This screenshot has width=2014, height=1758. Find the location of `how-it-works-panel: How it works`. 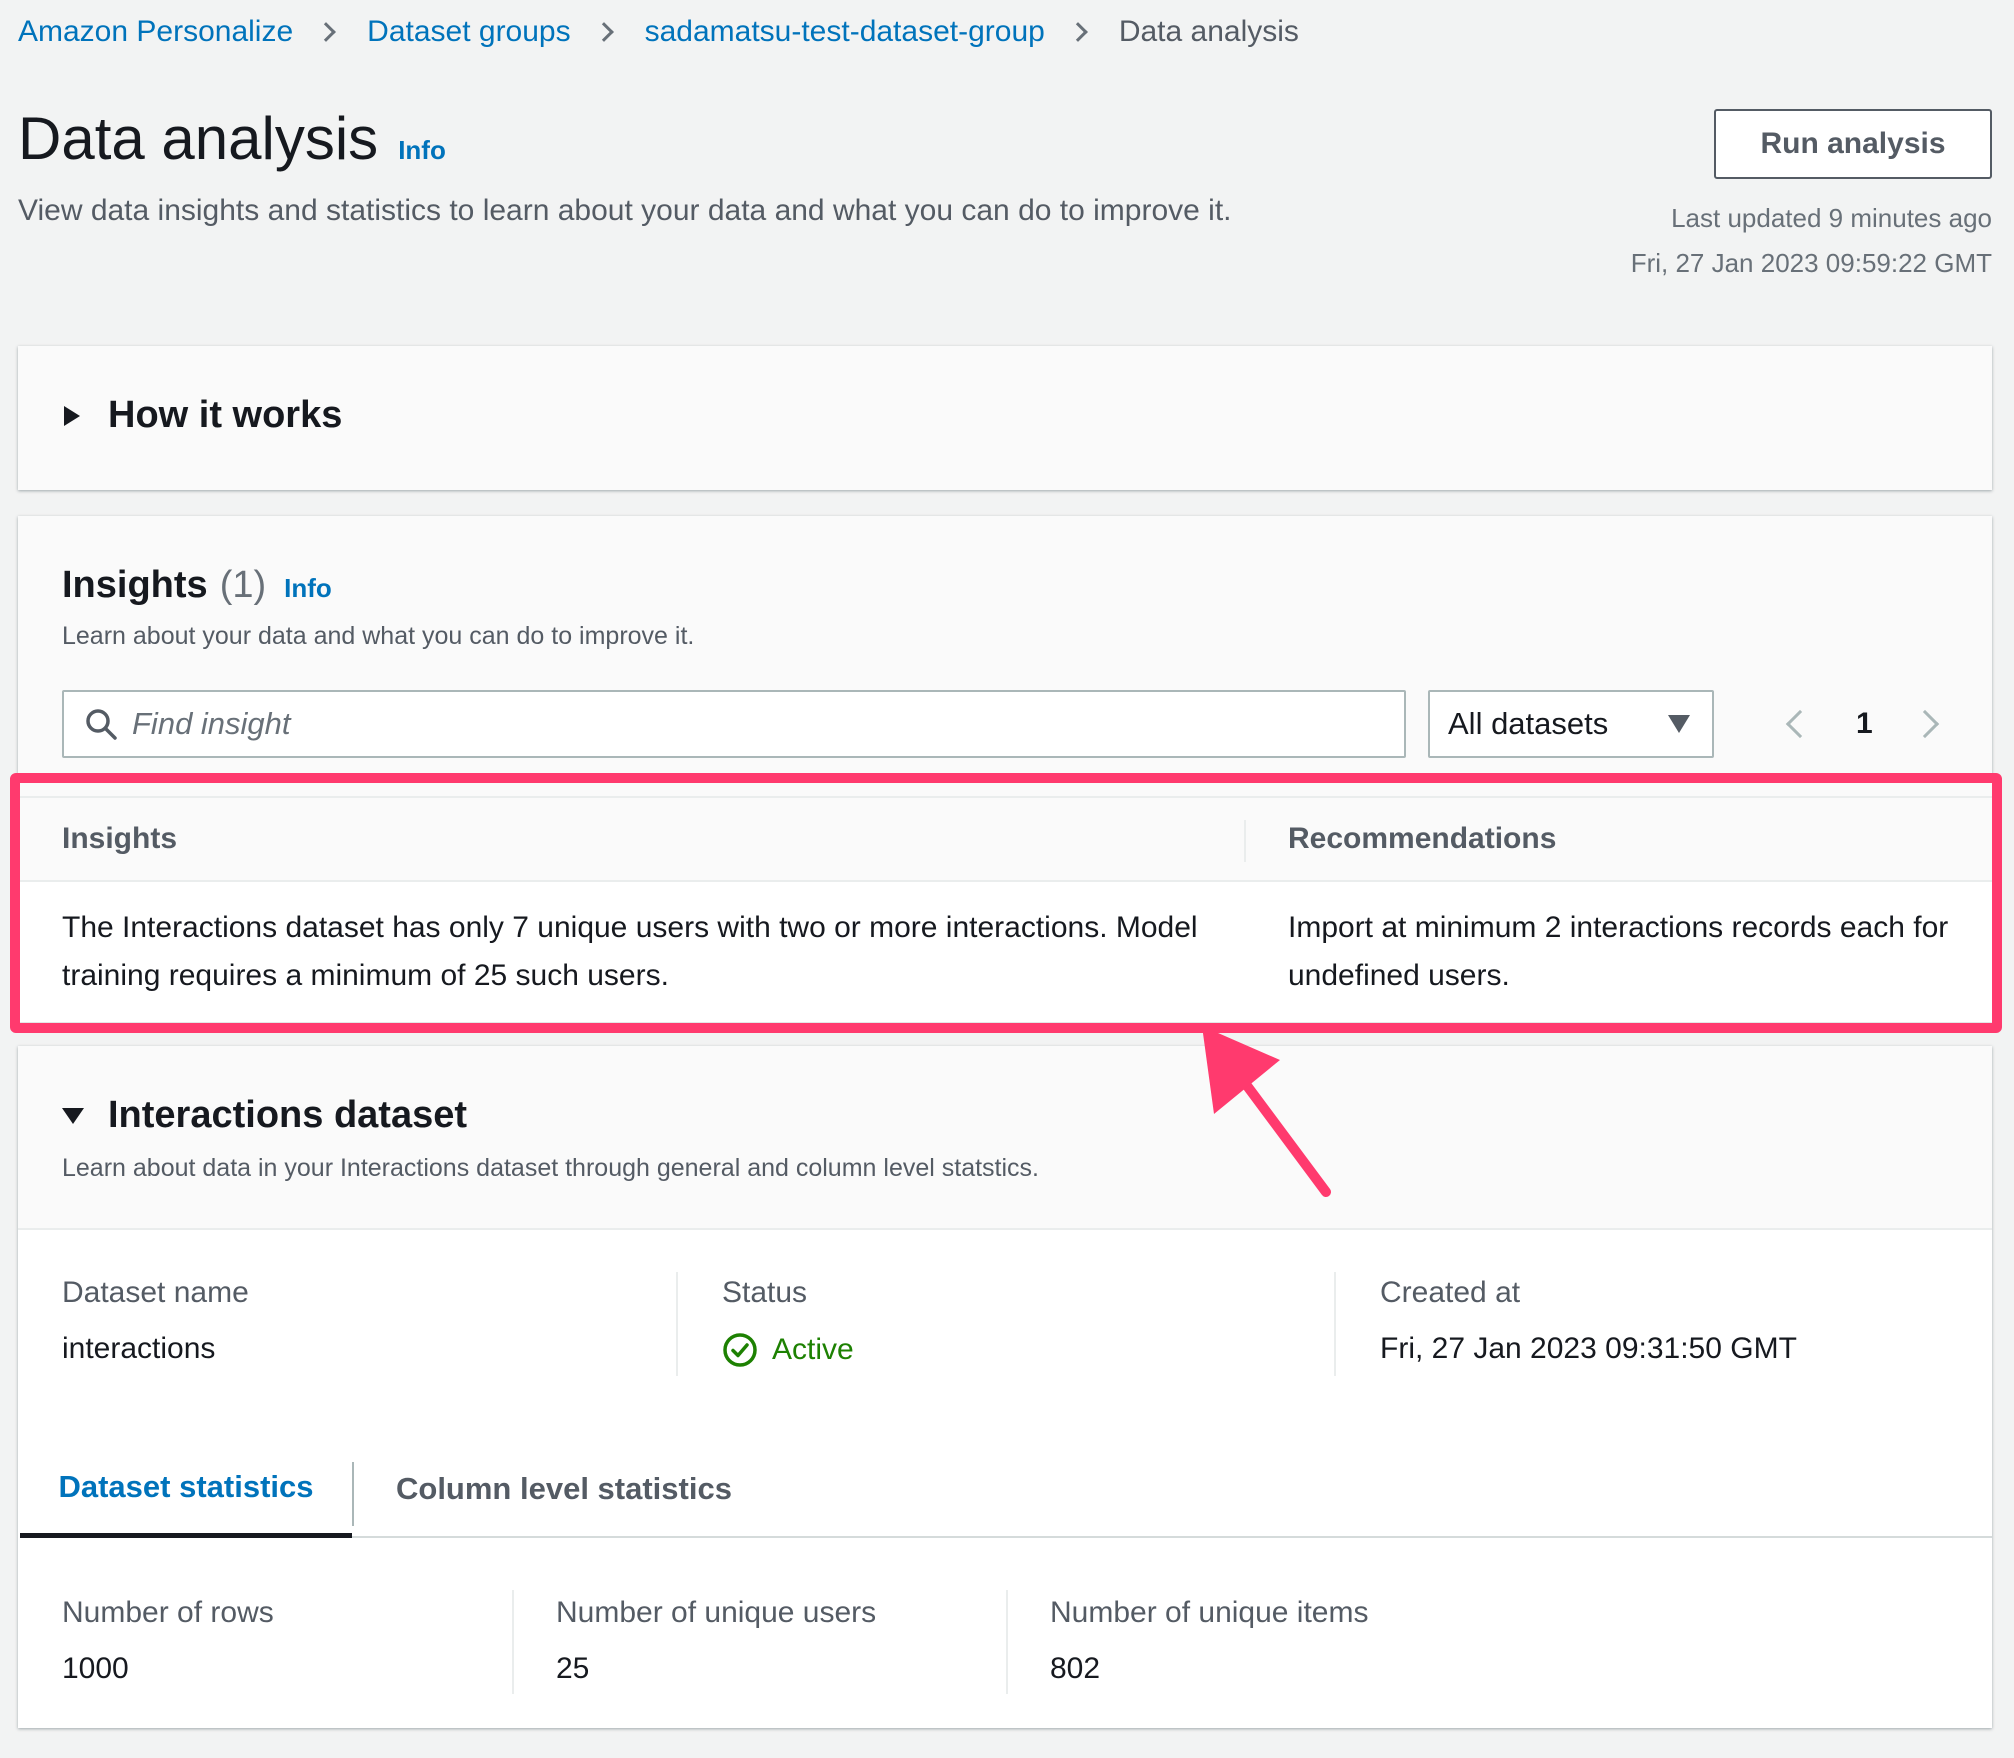

how-it-works-panel: How it works is located at coordinates (1005, 418).